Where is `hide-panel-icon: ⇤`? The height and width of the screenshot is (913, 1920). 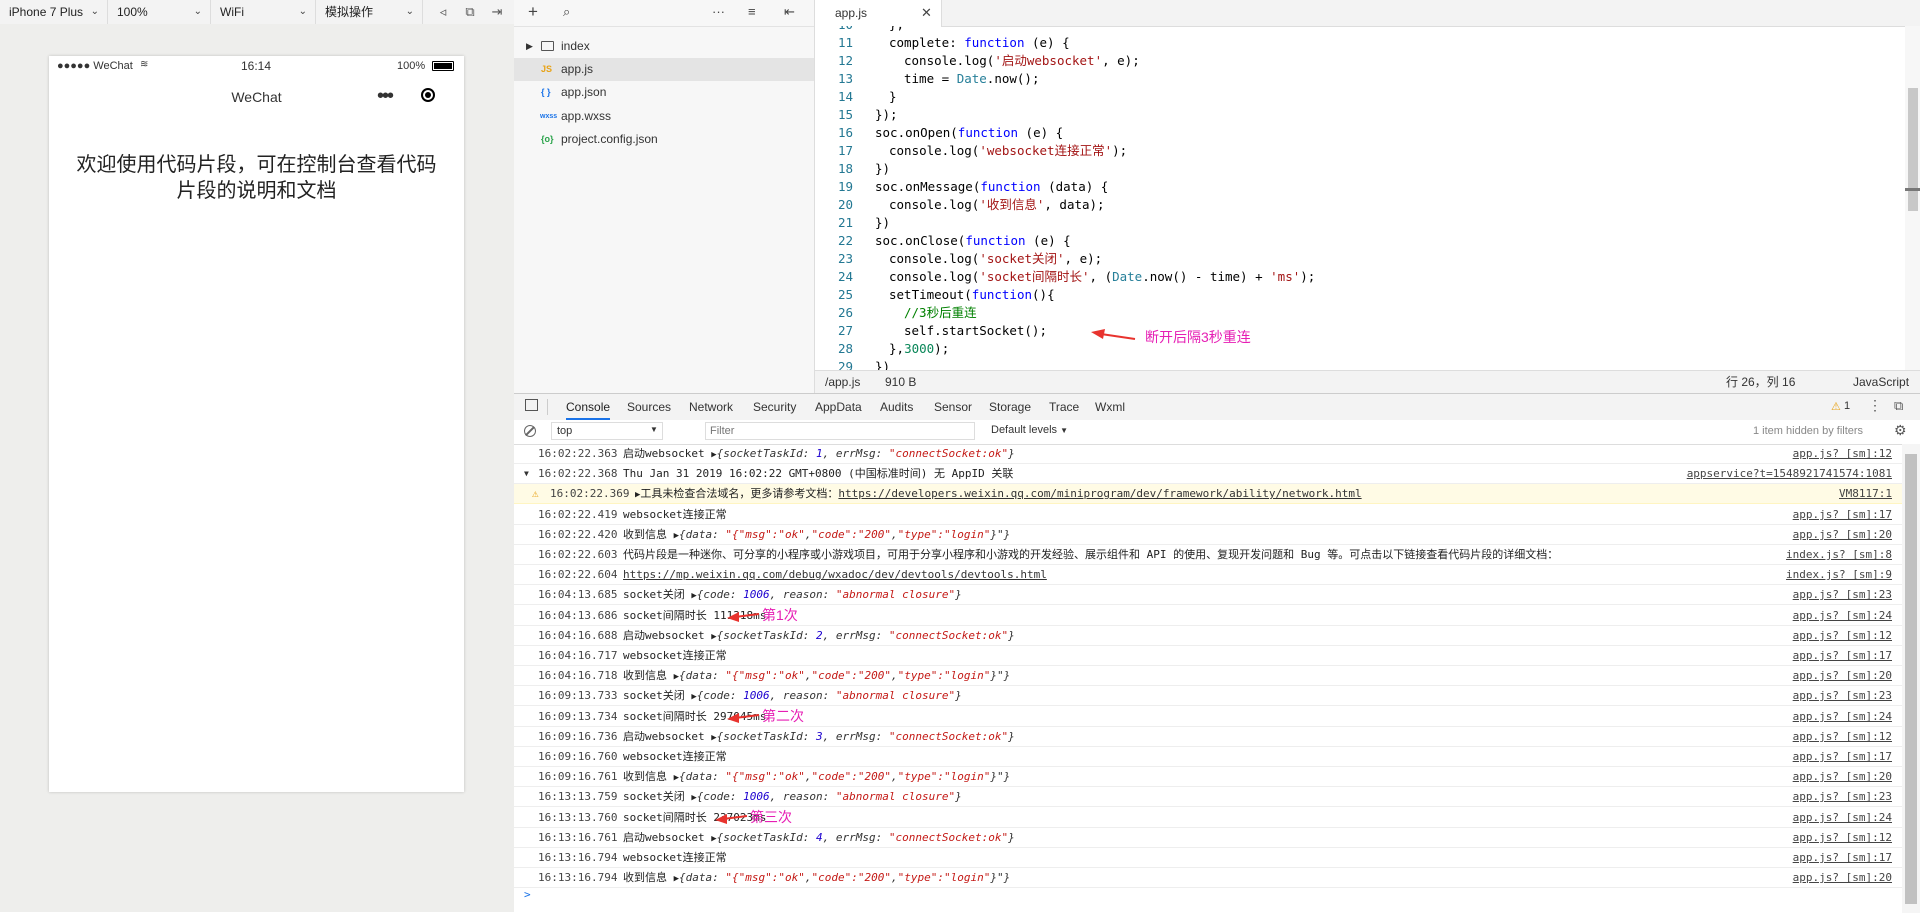 hide-panel-icon: ⇤ is located at coordinates (789, 12).